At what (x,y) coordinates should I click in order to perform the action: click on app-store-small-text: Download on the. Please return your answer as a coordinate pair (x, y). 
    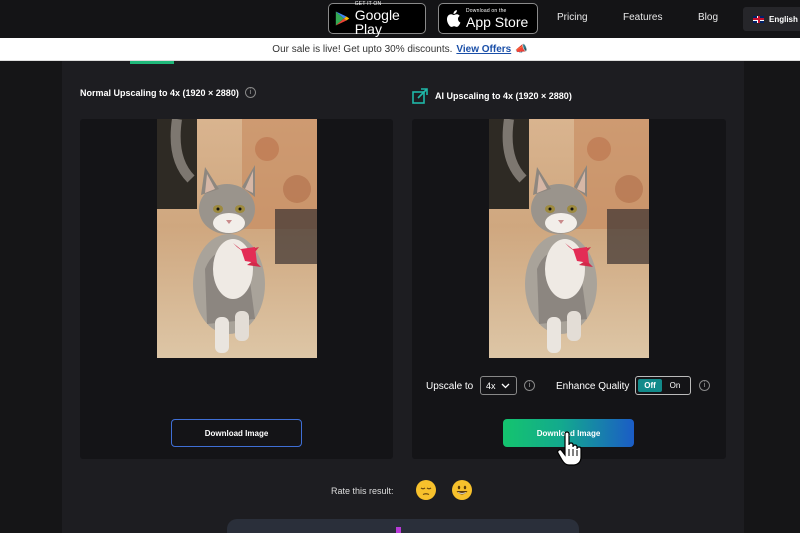
    Looking at the image, I should click on (486, 10).